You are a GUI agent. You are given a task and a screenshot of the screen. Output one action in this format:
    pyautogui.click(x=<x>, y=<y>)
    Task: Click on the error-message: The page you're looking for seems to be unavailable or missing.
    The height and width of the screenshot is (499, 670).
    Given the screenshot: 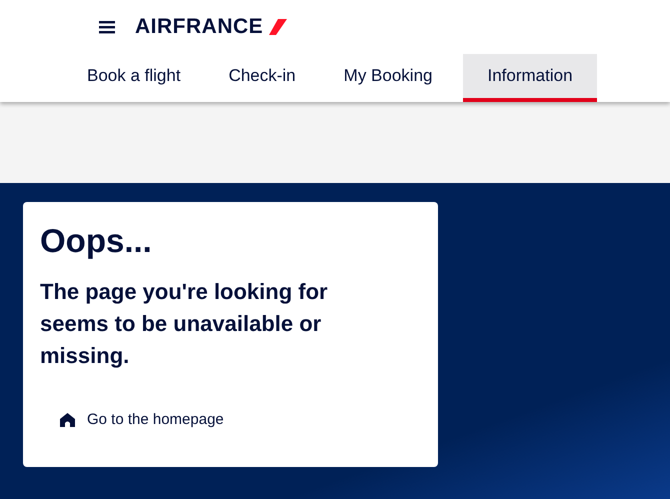 What is the action you would take?
    pyautogui.click(x=184, y=324)
    